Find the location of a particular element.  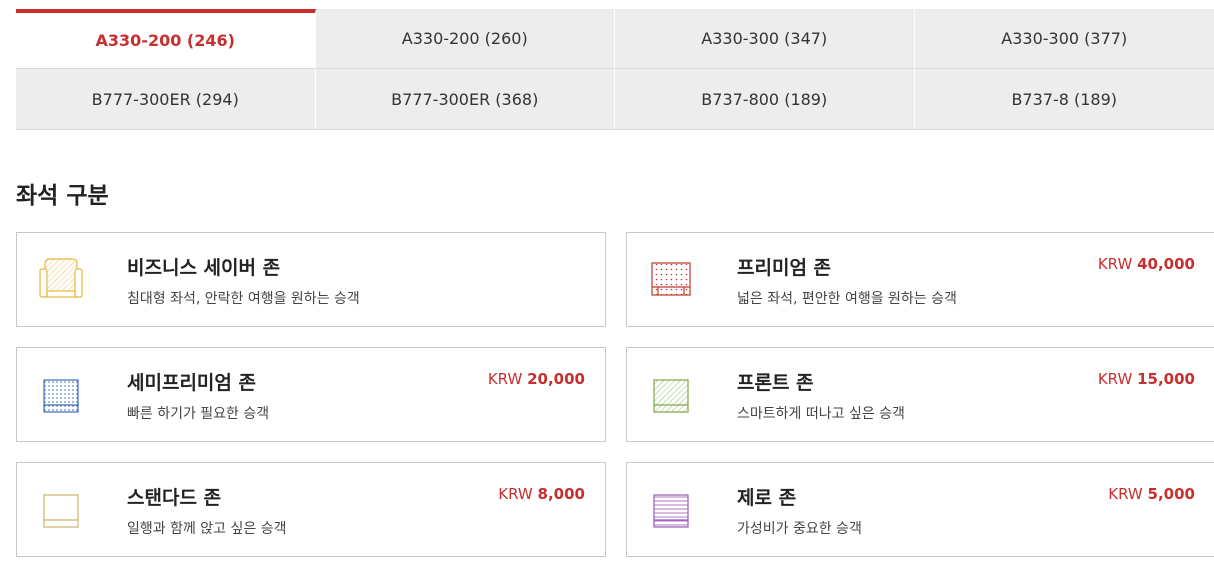

zone-description: 스마트하게 떠나고 싶은 승객 is located at coordinates (821, 414).